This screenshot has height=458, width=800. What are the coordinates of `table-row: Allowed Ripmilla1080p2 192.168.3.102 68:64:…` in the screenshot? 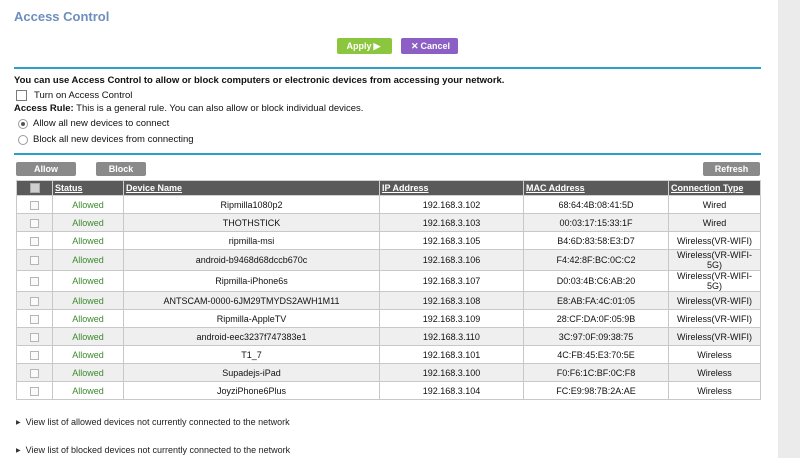 It's located at (388, 204).